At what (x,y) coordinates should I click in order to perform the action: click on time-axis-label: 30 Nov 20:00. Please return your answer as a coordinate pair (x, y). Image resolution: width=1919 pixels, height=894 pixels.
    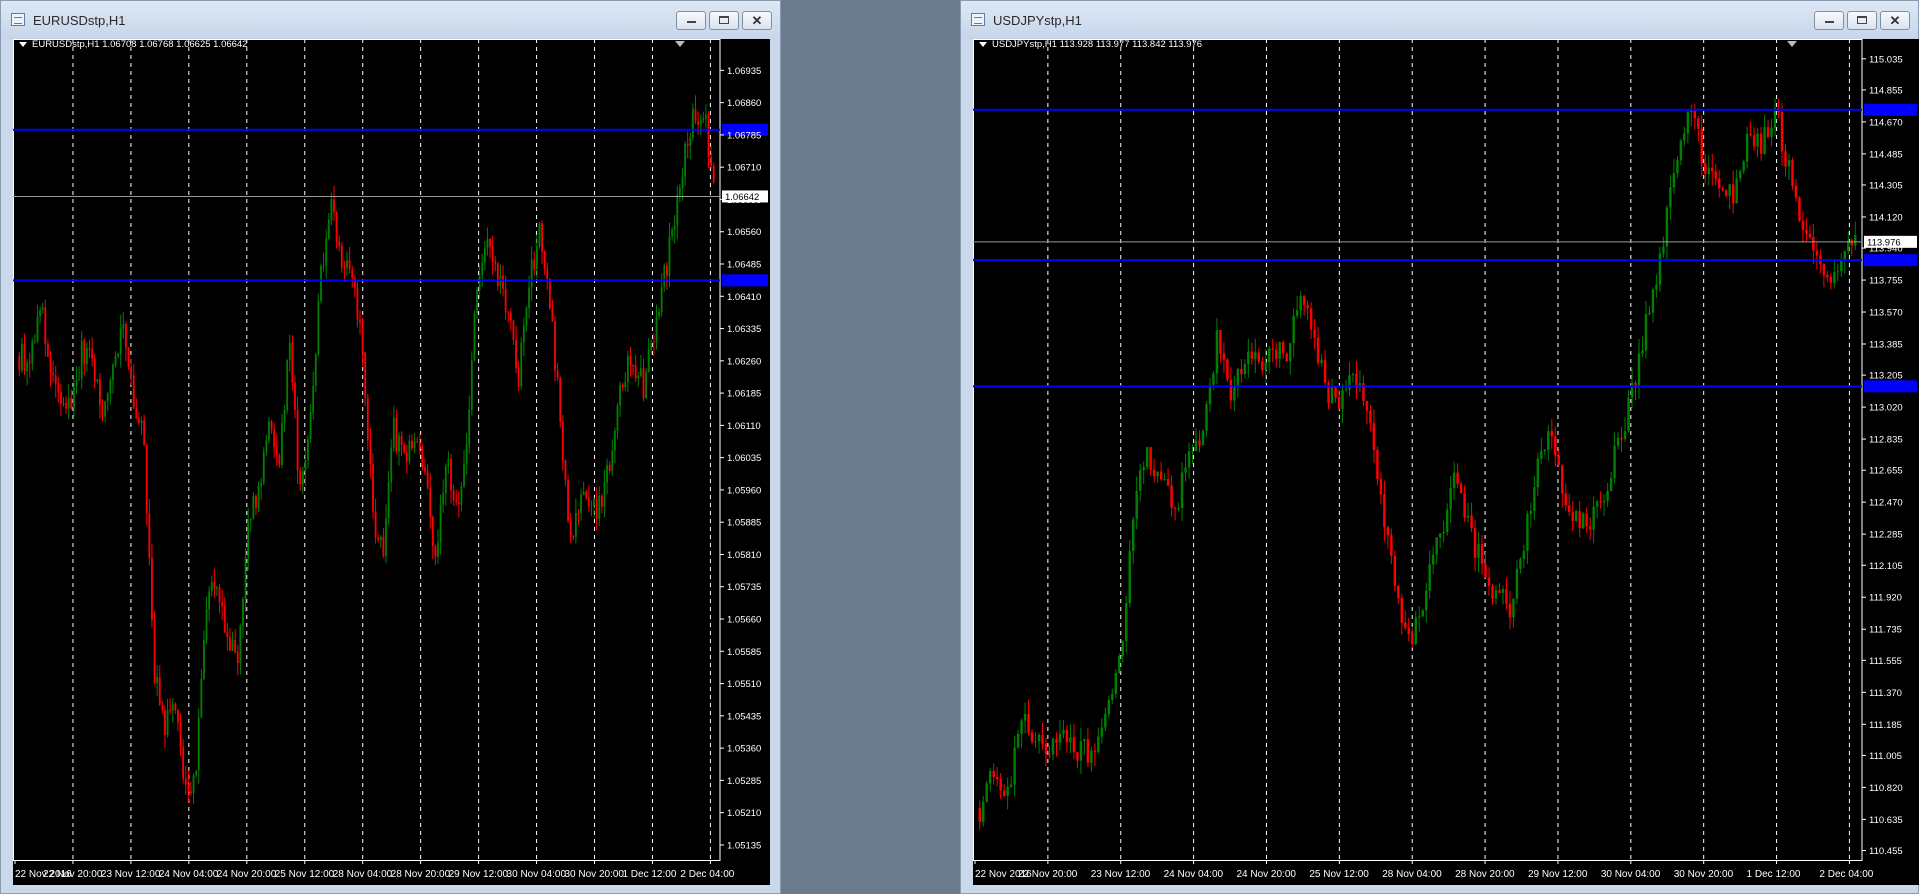
    Looking at the image, I should click on (1704, 874).